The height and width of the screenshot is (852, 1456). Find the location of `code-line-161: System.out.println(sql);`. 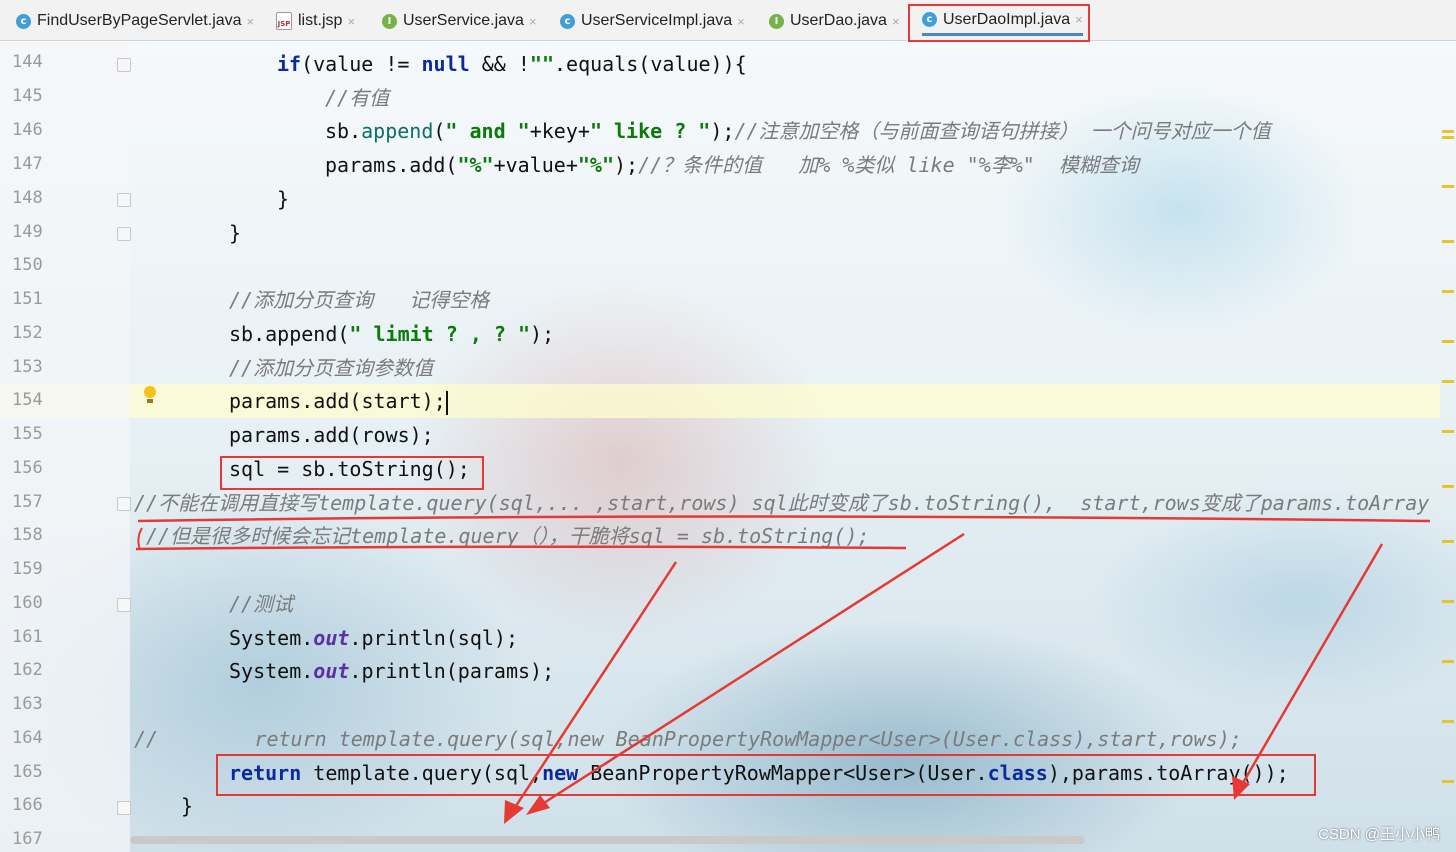

code-line-161: System.out.println(sql); is located at coordinates (373, 638).